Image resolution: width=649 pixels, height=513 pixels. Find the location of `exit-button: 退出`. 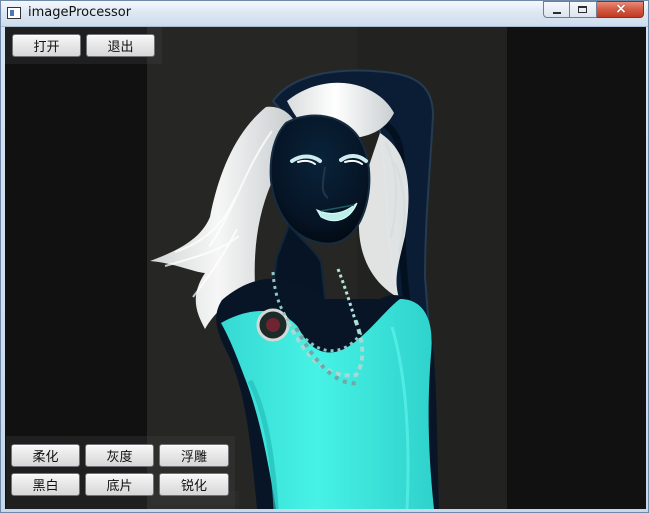

exit-button: 退出 is located at coordinates (120, 45).